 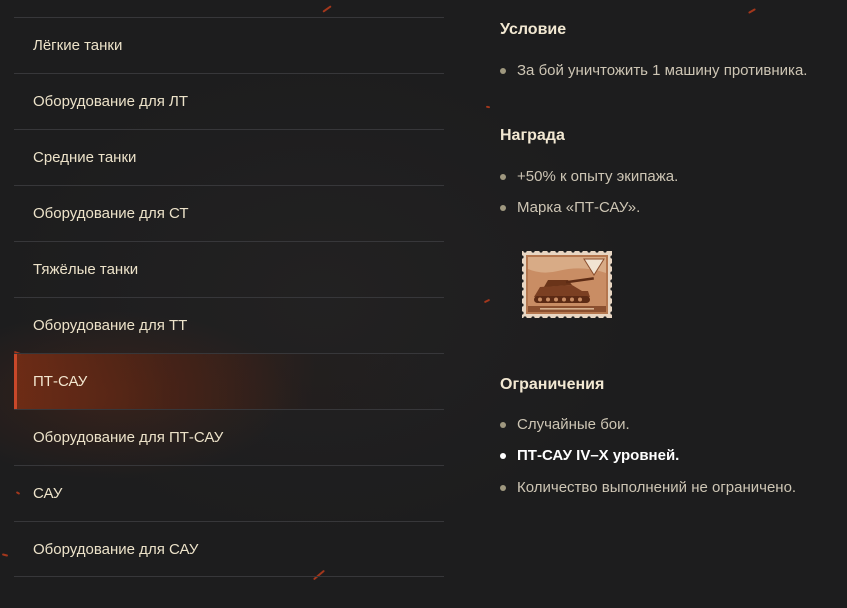 I want to click on restriction-item-highlight: ПТ-САУ IV–X уровней., so click(x=589, y=455).